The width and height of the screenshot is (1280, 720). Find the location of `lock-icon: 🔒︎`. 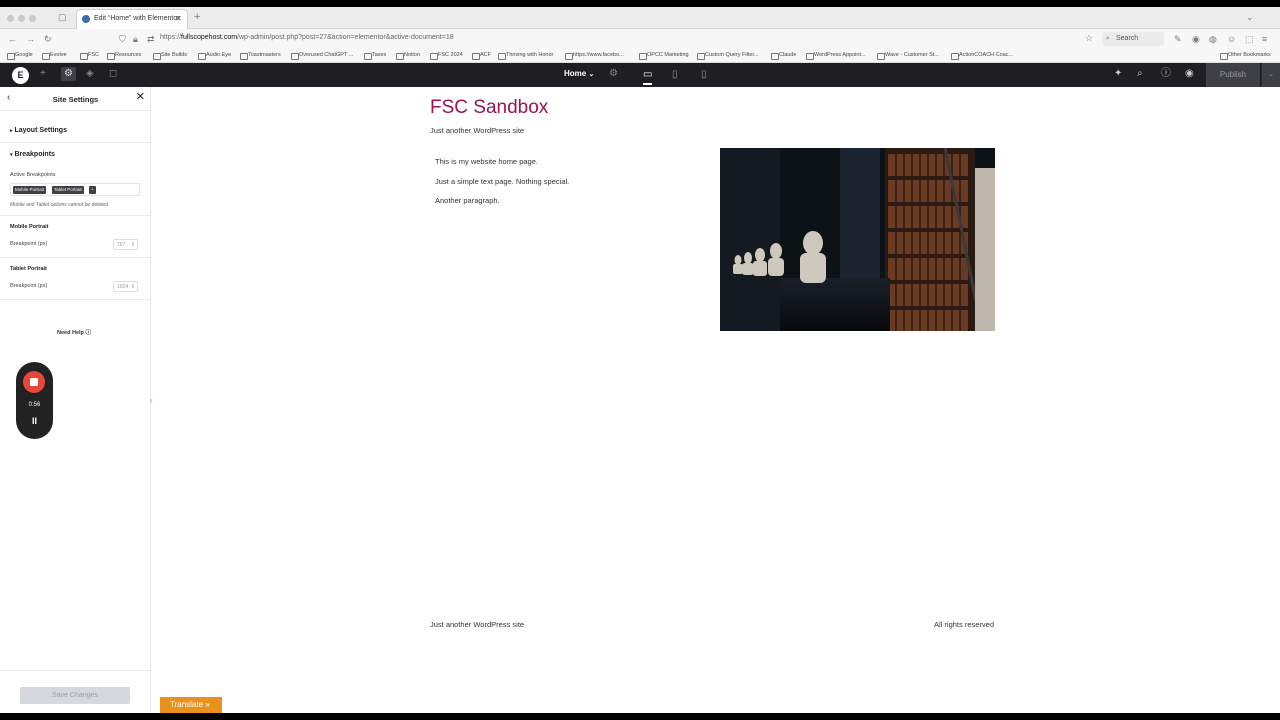

lock-icon: 🔒︎ is located at coordinates (135, 39).